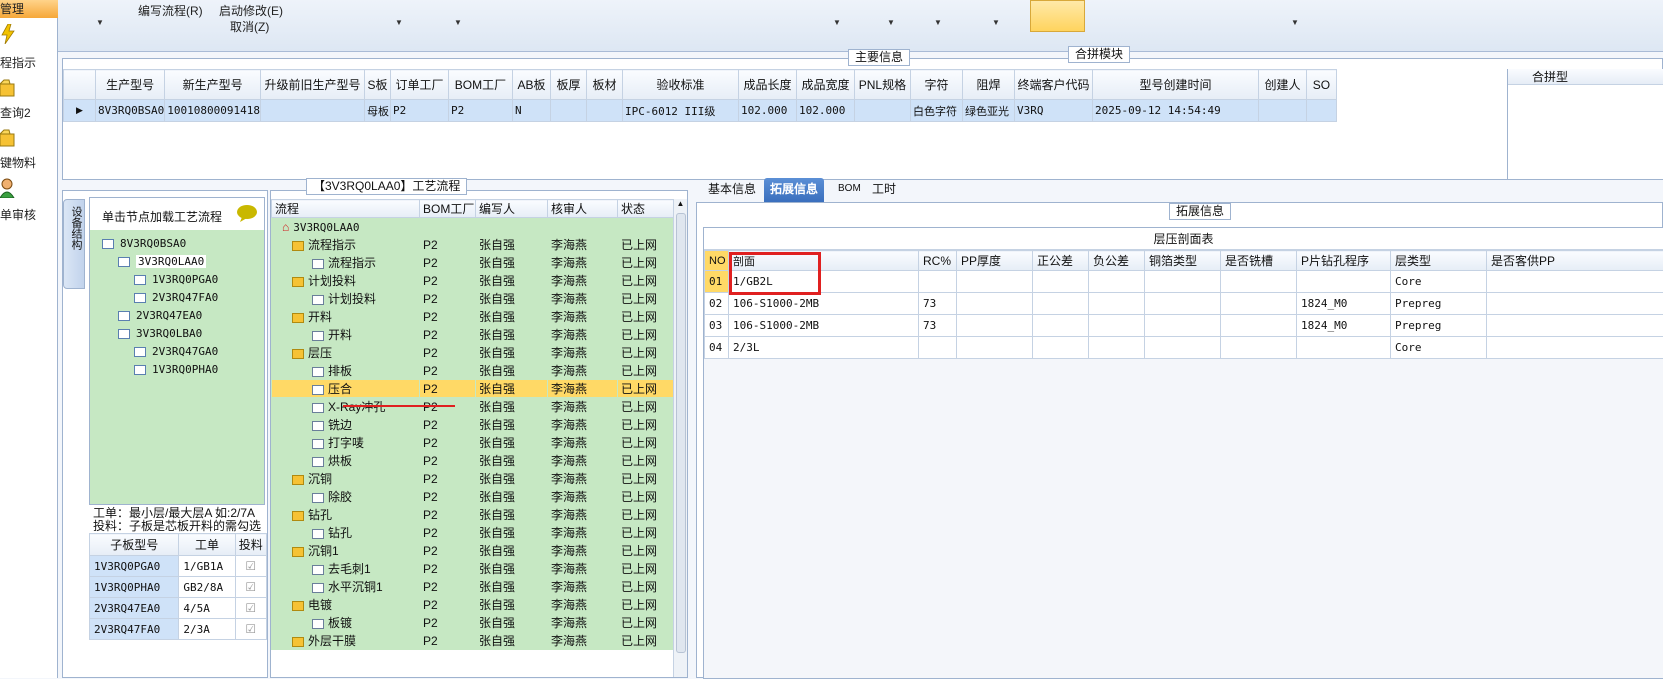 The height and width of the screenshot is (679, 1663). What do you see at coordinates (1184, 326) in the screenshot?
I see `table-row: 03106-S1000-2MB731824_M0Prepreg` at bounding box center [1184, 326].